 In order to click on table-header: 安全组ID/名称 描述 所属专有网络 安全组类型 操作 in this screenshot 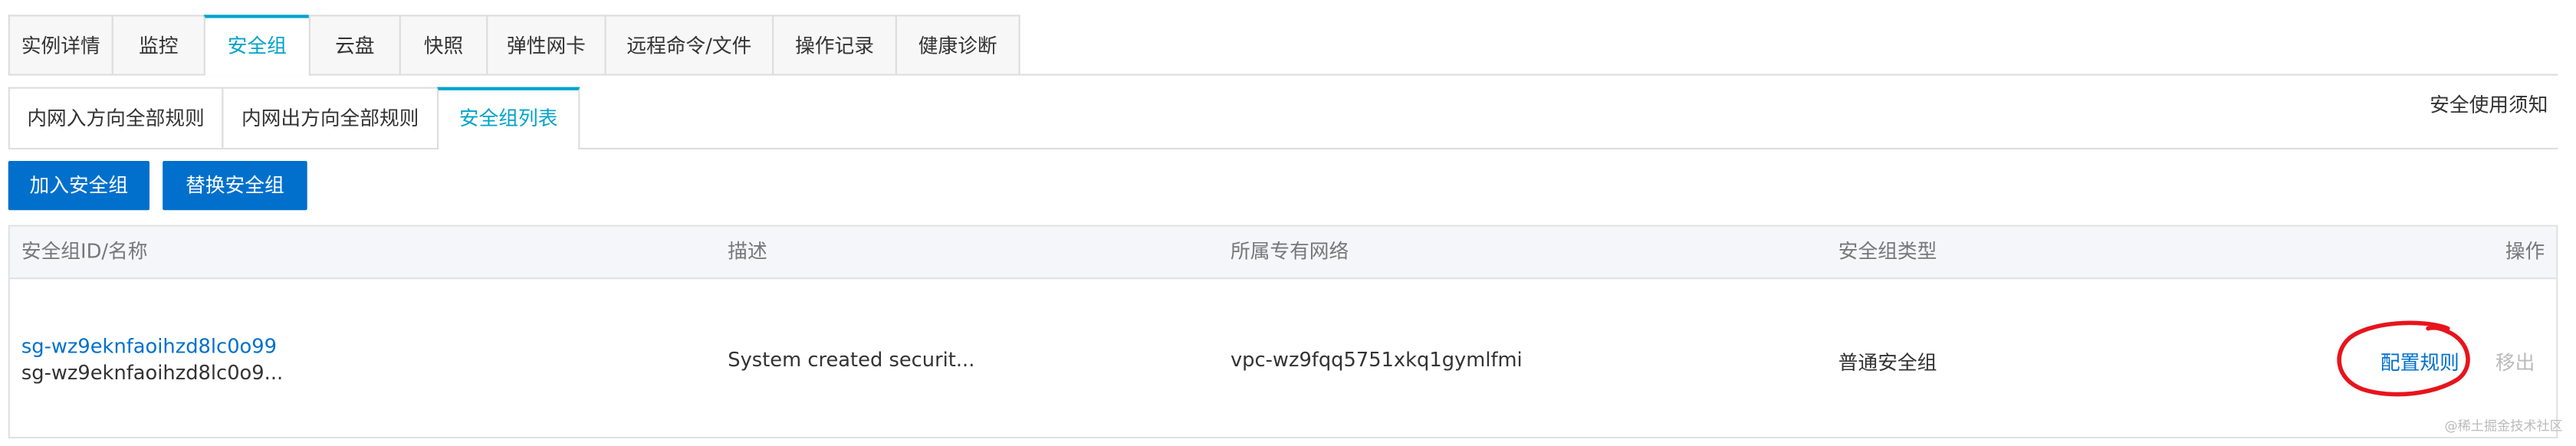, I will do `click(1283, 253)`.